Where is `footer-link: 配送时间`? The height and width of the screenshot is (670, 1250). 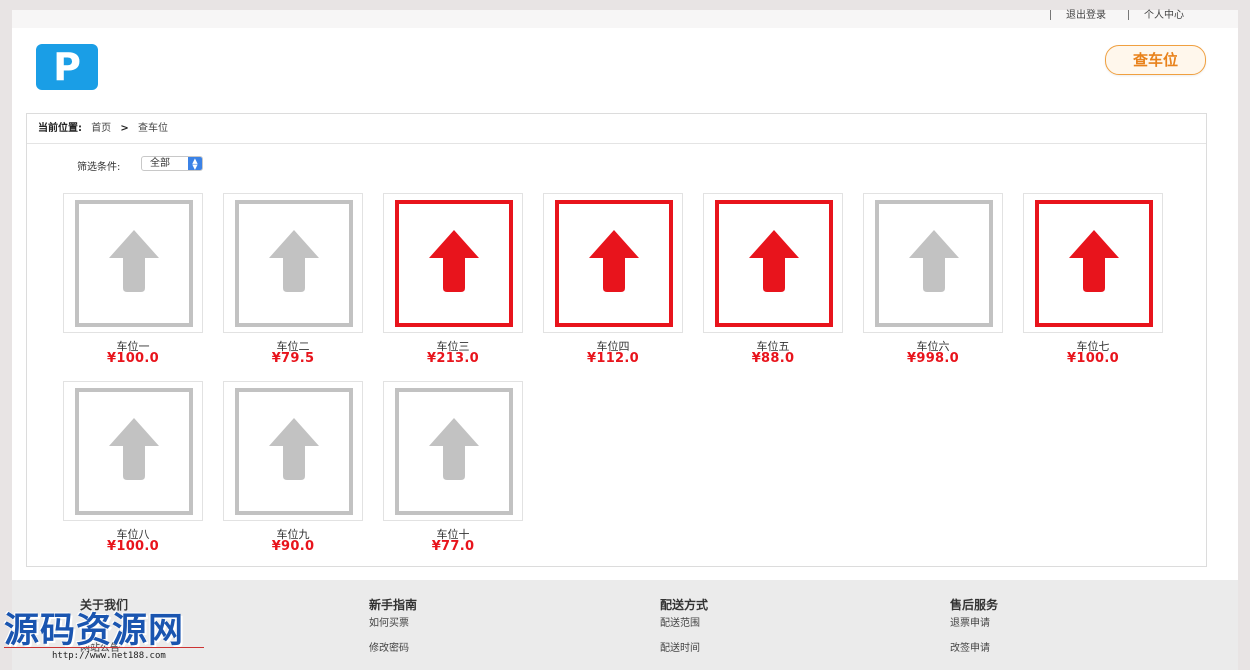
footer-link: 配送时间 is located at coordinates (680, 646).